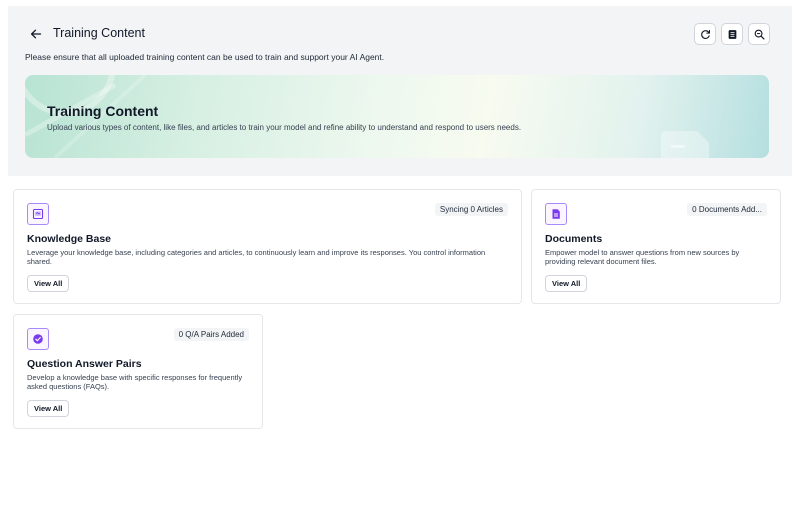  Describe the element at coordinates (103, 111) in the screenshot. I see `banner-title: Training Content` at that location.